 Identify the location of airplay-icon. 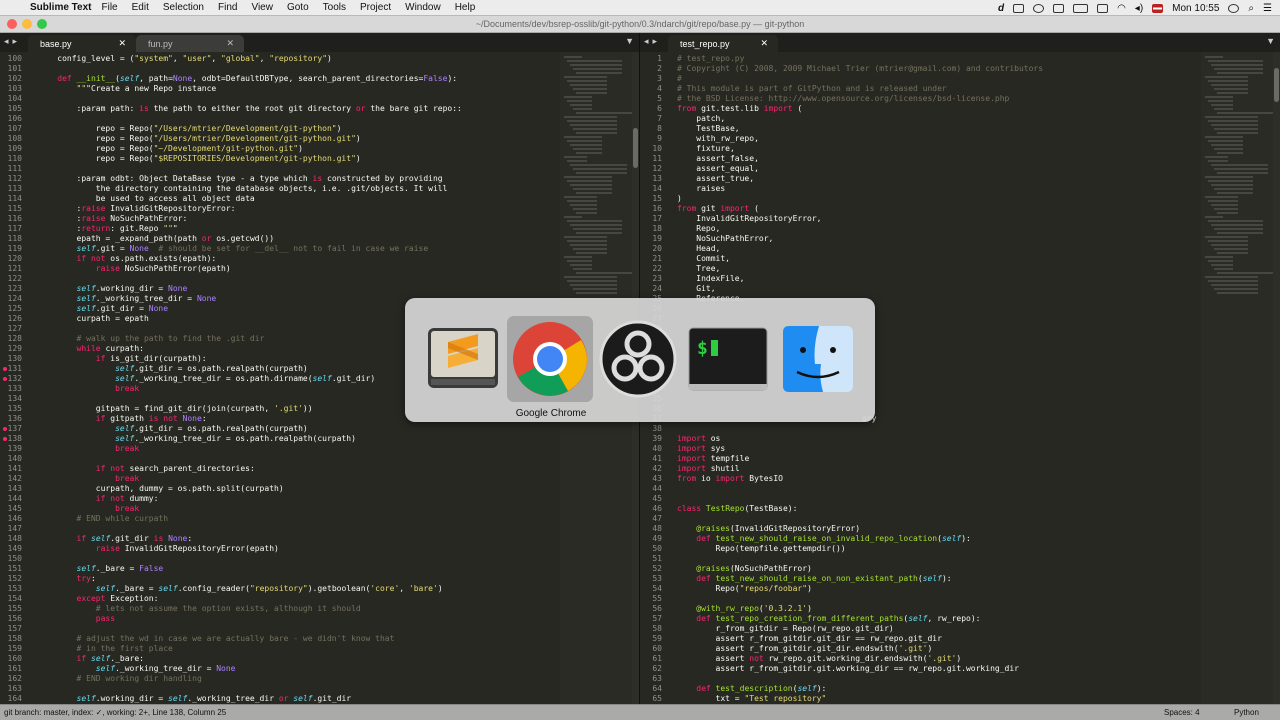
(1103, 8).